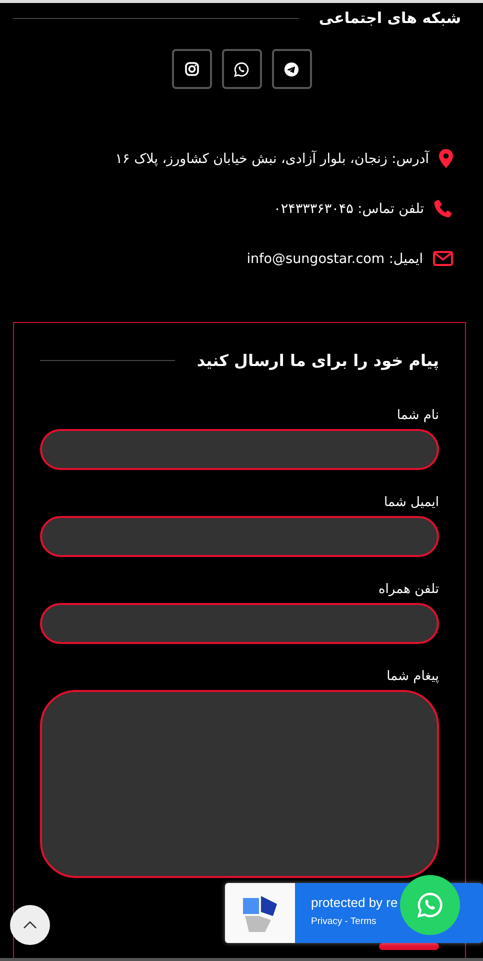 Image resolution: width=483 pixels, height=961 pixels. I want to click on field-label: پیغام شما, so click(412, 676).